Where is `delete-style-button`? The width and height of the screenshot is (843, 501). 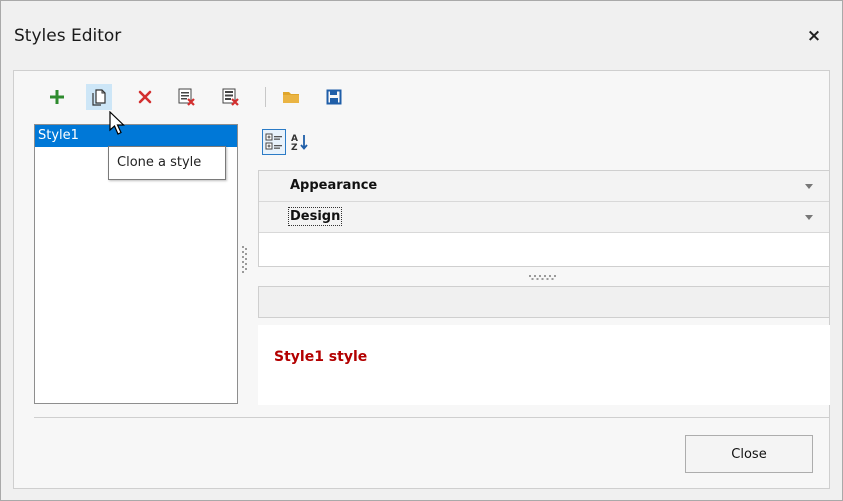
delete-style-button is located at coordinates (145, 97).